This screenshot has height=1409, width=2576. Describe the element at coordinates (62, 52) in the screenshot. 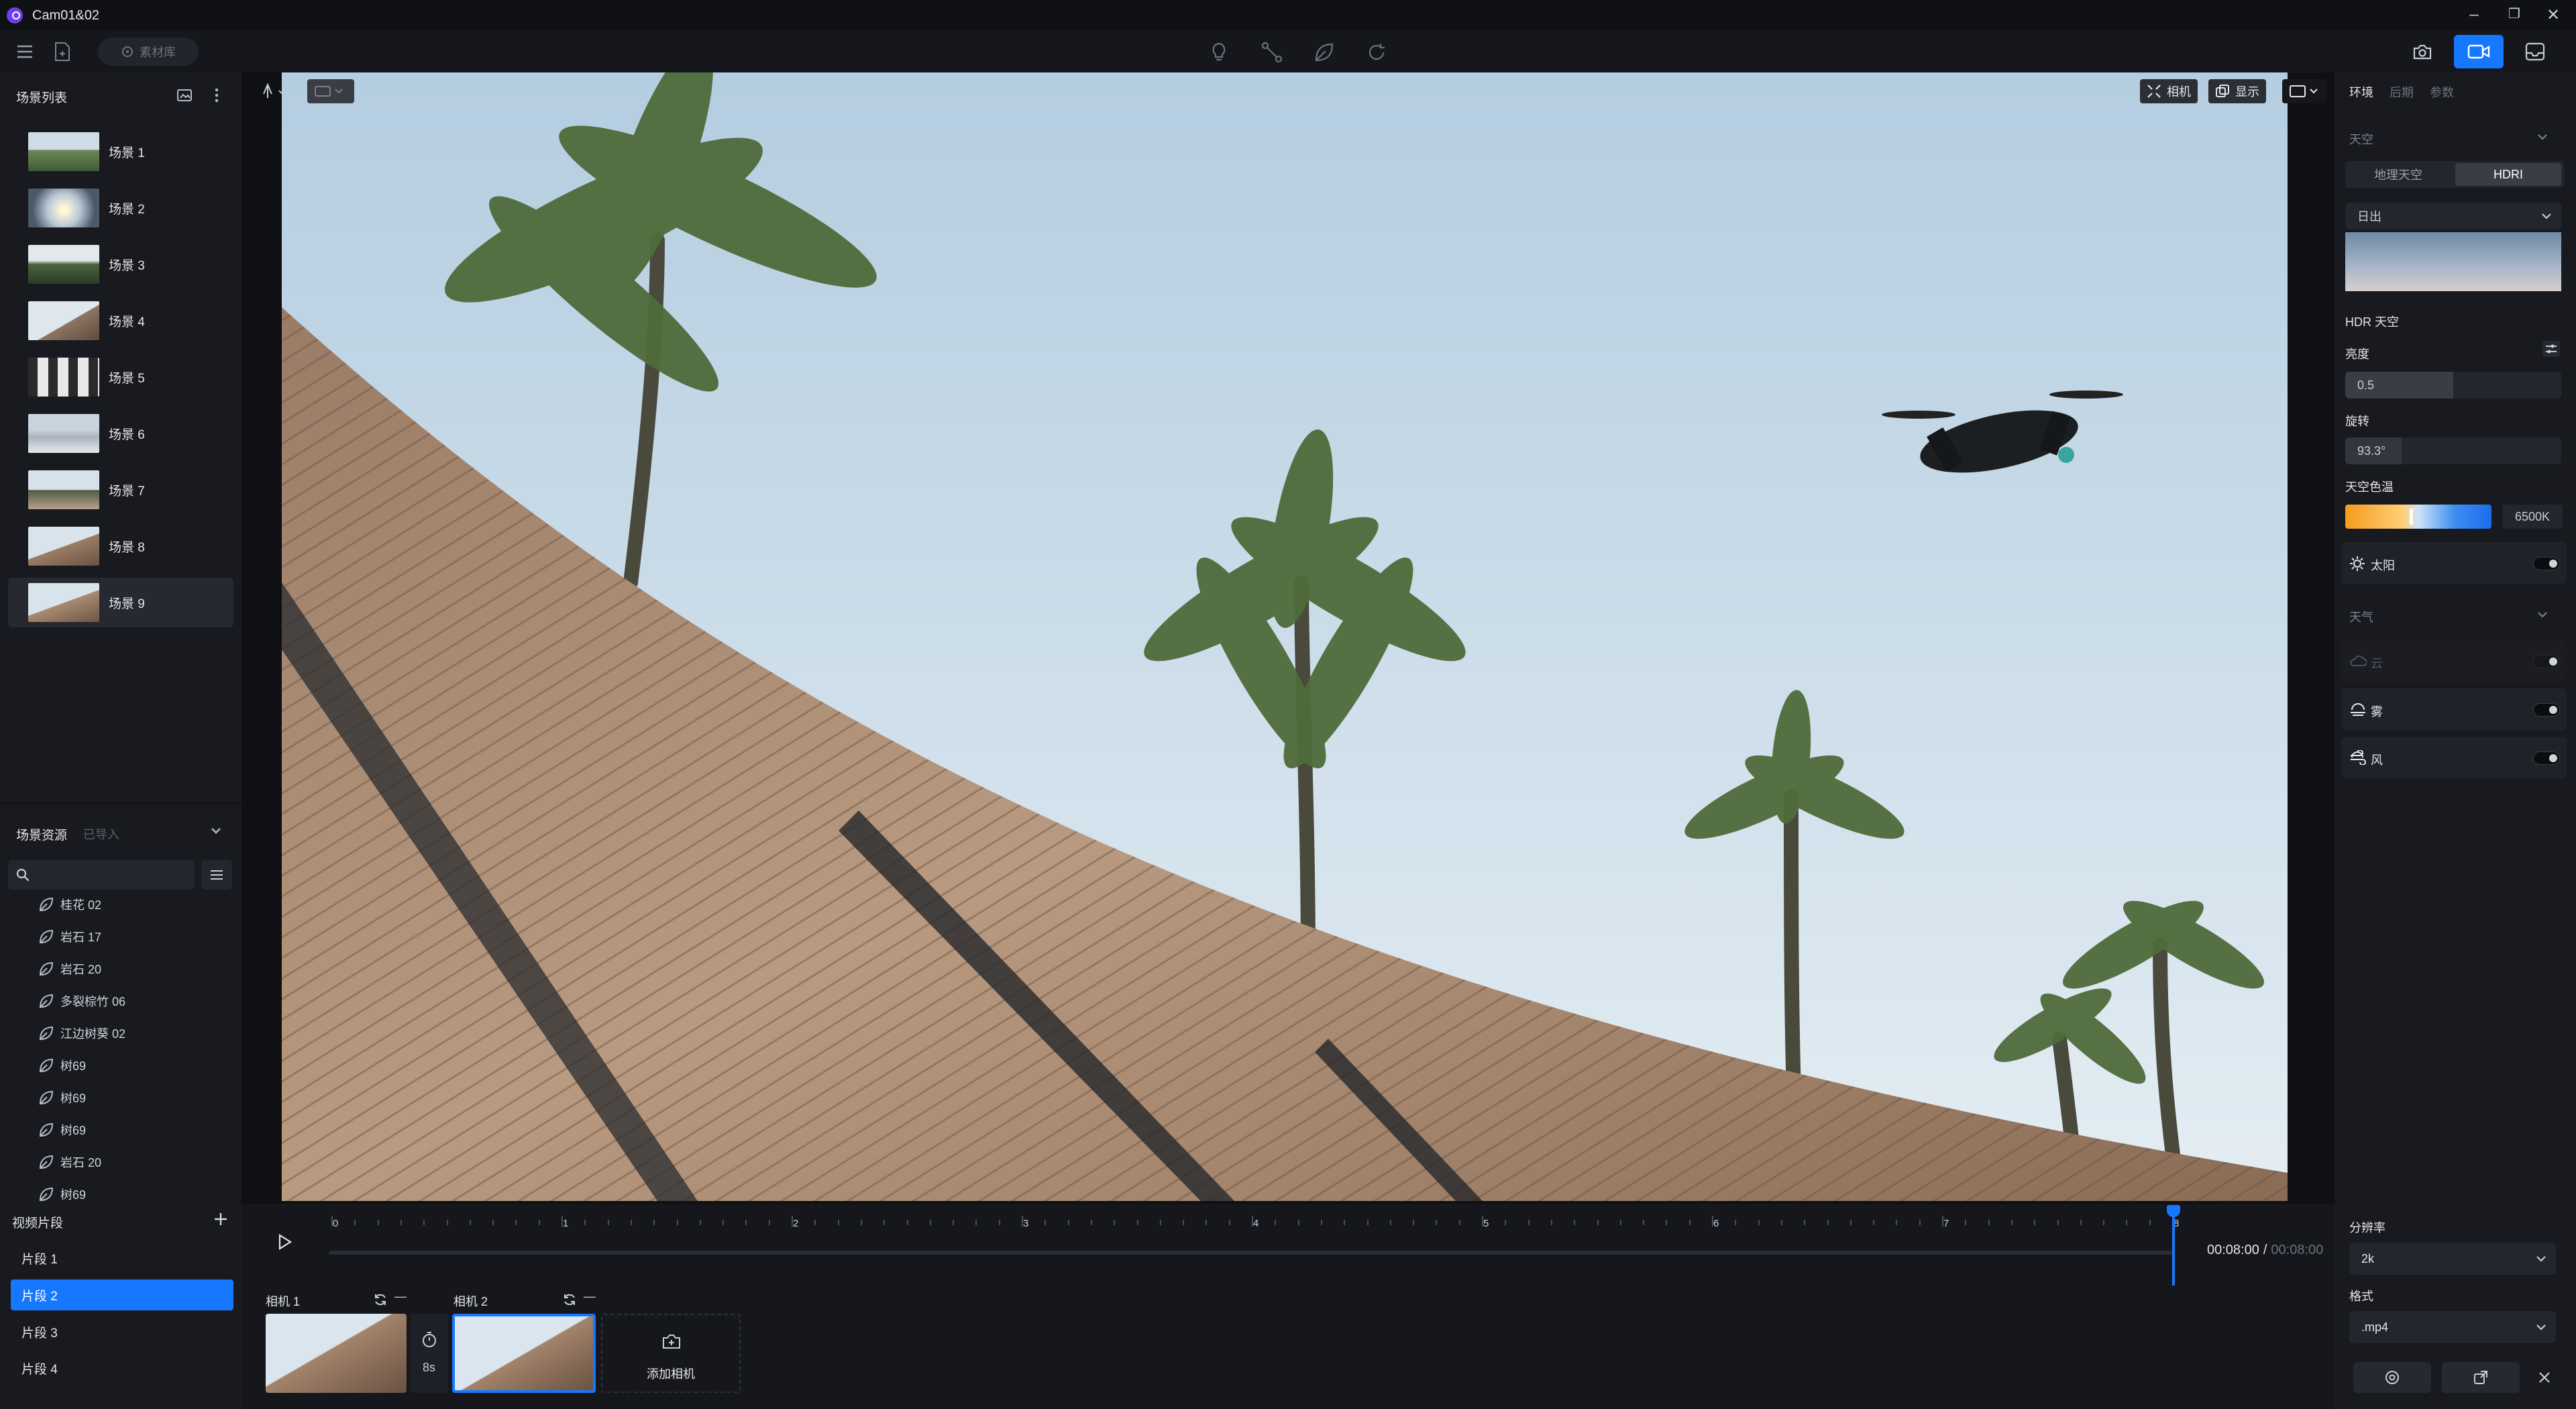

I see `file-icon` at that location.